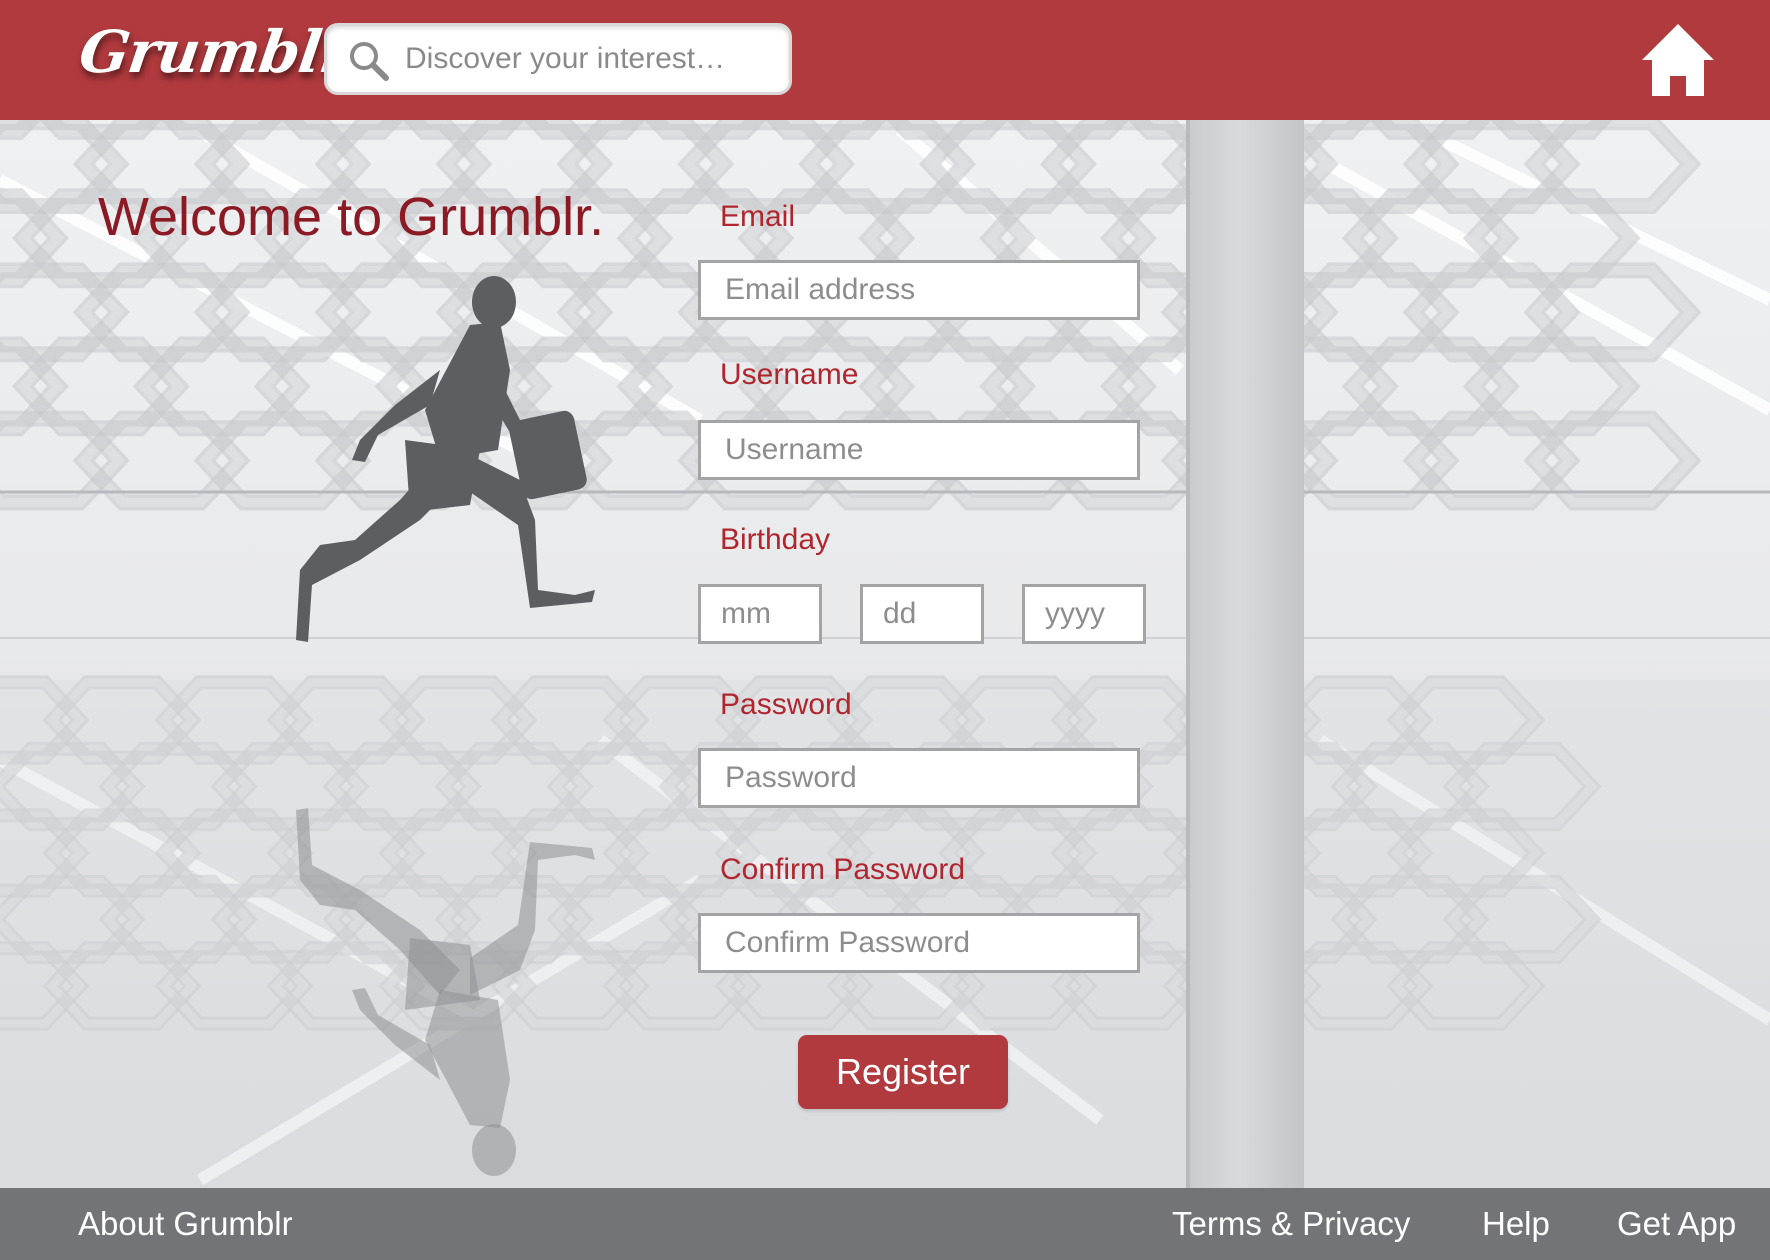  I want to click on welcome-heading: Welcome to Grumblr., so click(351, 217).